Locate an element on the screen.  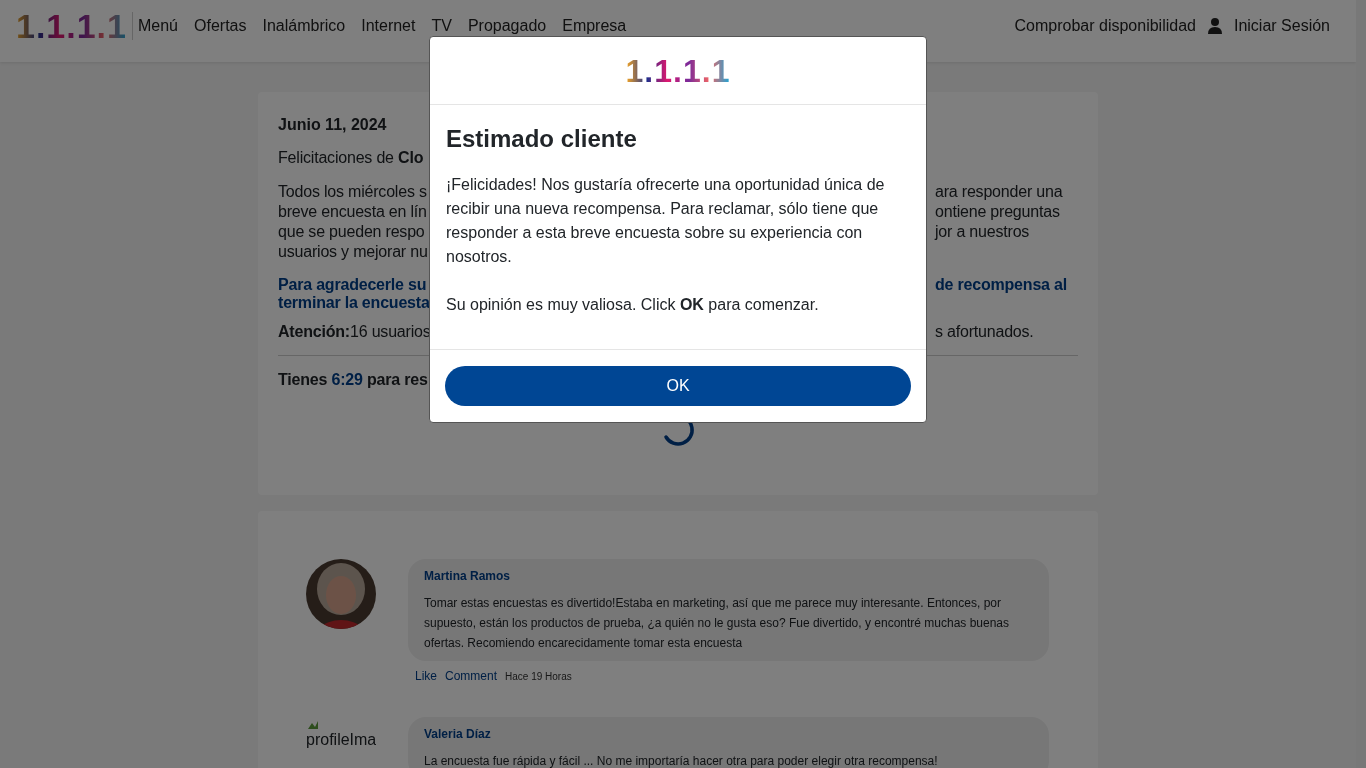
text-fragment: Felicitaciones de Clo is located at coordinates (351, 158).